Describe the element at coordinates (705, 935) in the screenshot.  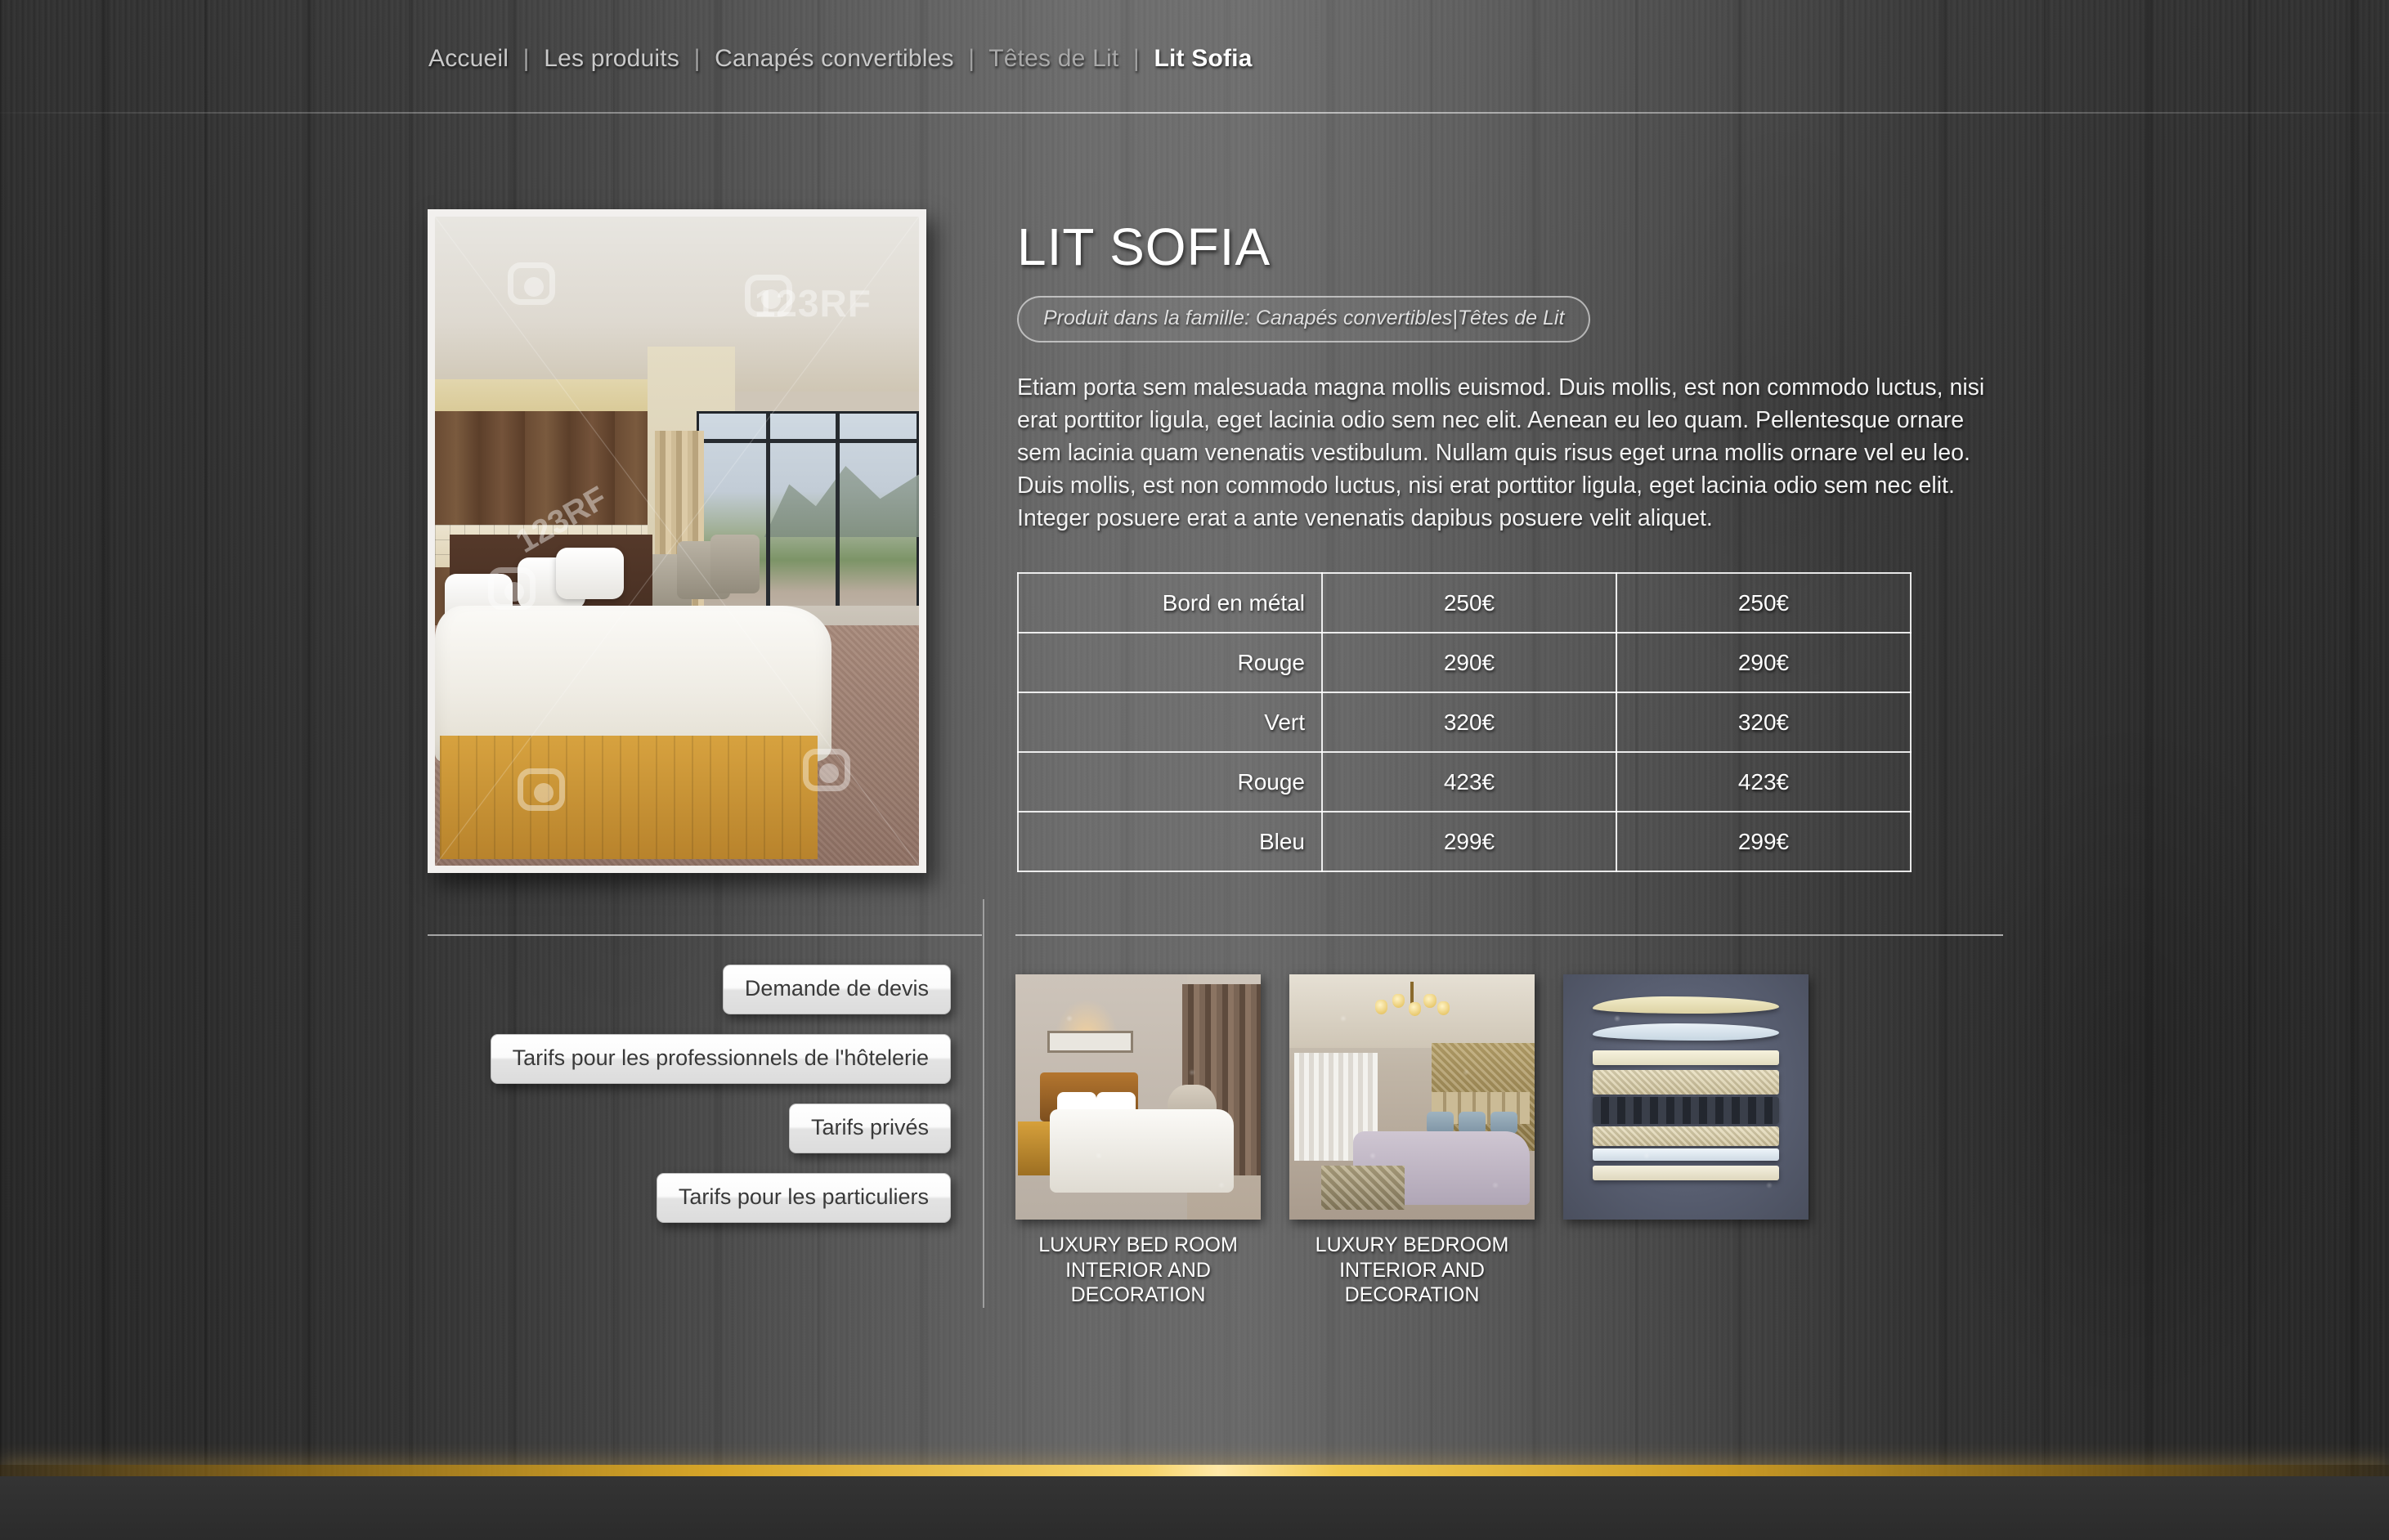
I see `left-column-divider` at that location.